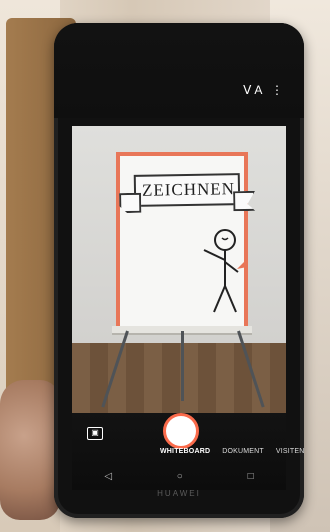  Describe the element at coordinates (182, 243) in the screenshot. I see `whiteboard: ZEICHNEN` at that location.